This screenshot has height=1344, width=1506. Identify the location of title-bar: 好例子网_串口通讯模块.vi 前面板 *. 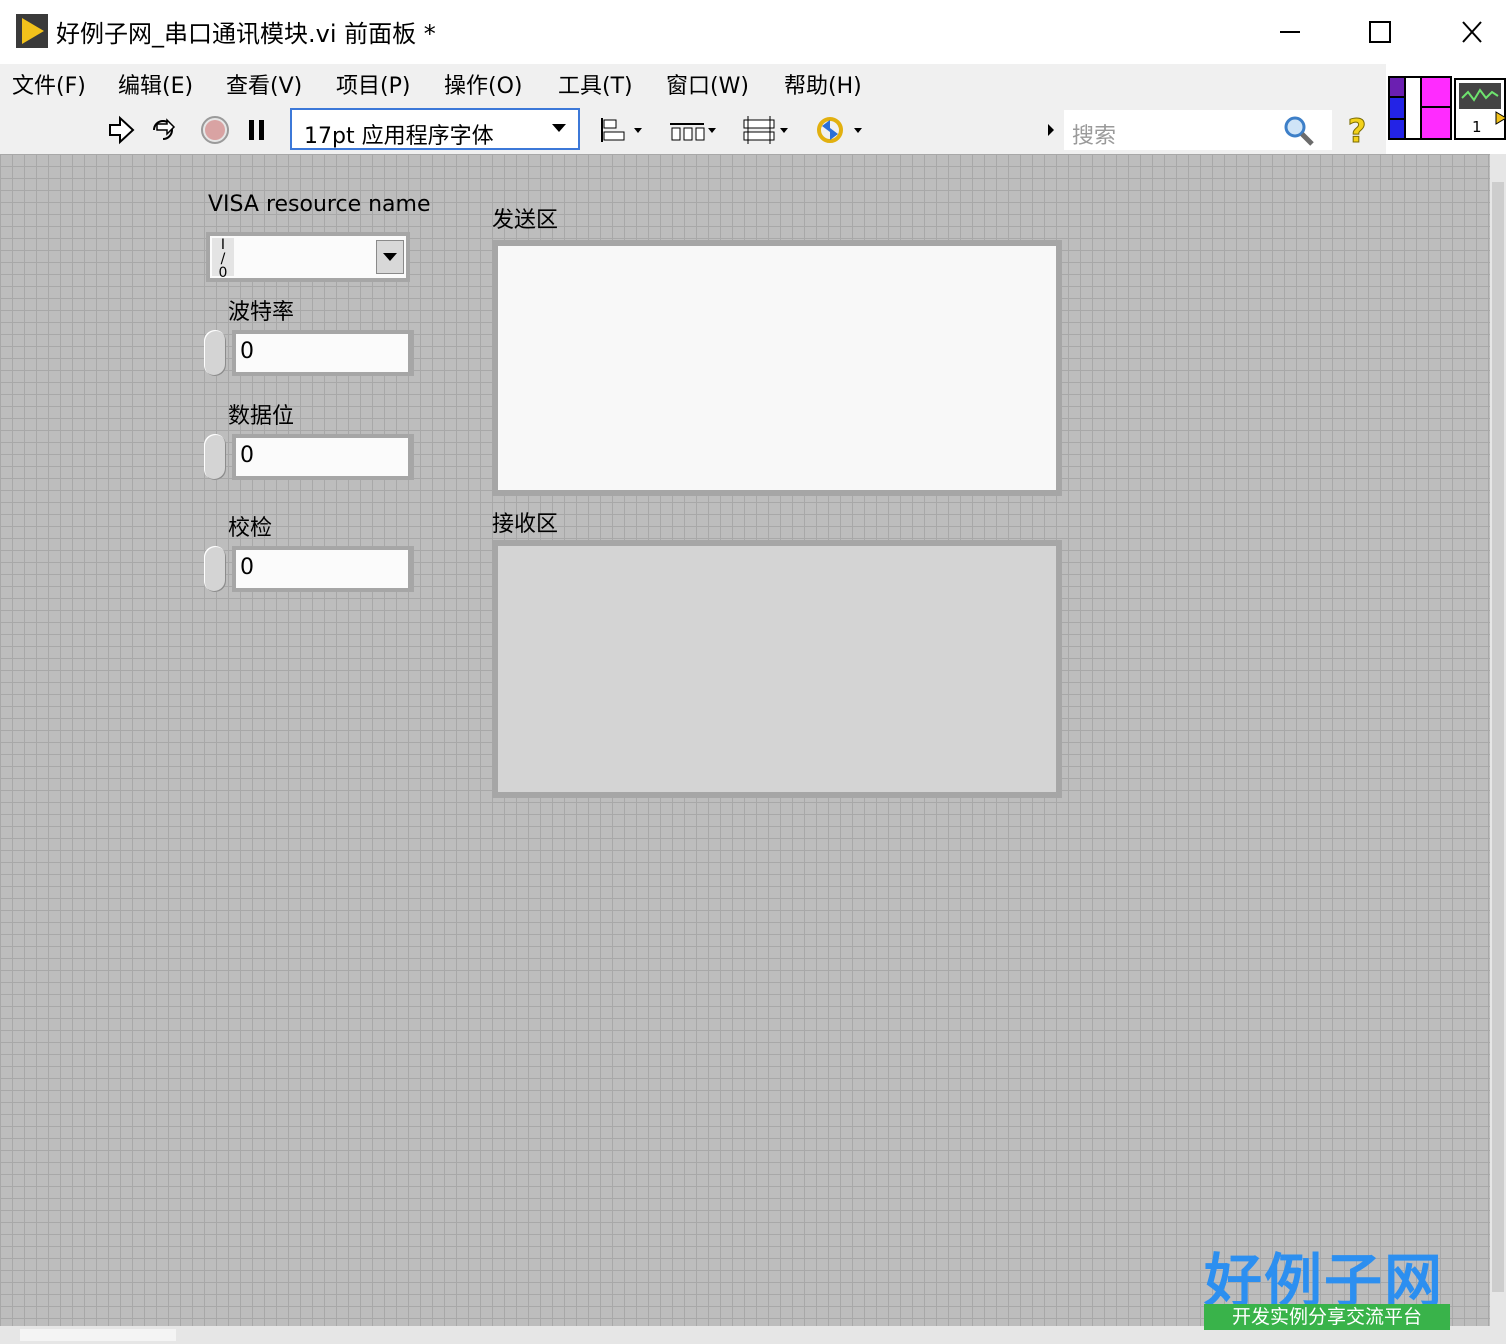
(753, 32).